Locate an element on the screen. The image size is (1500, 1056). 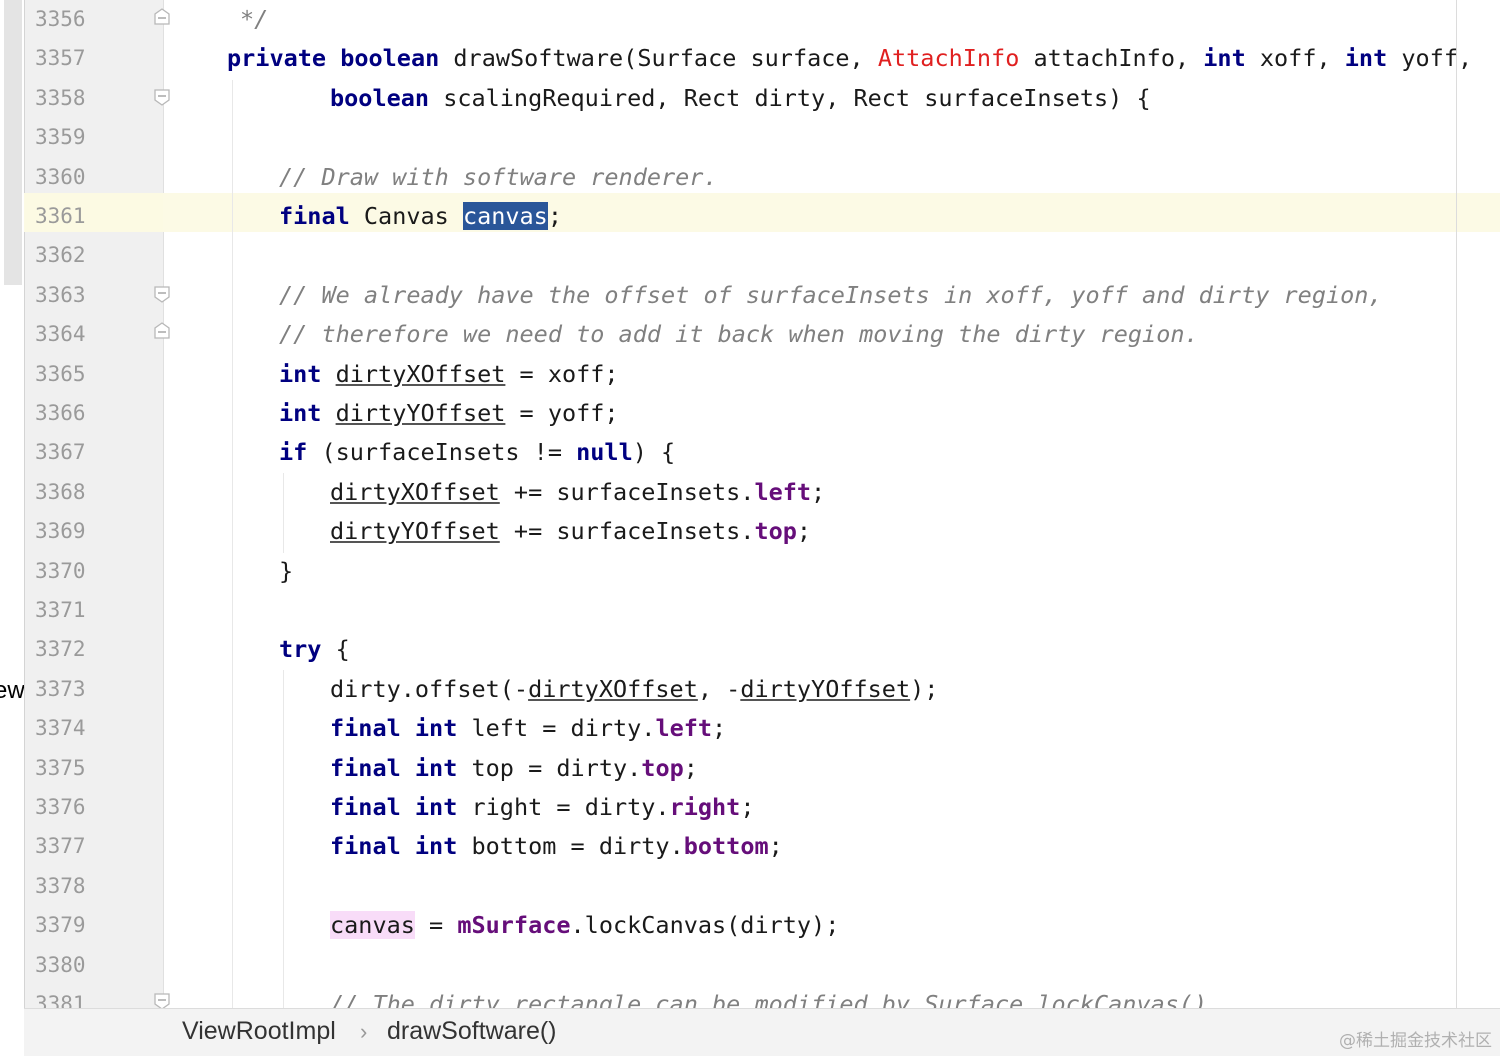
code-line: int dirtyYOffset = yoff; is located at coordinates (449, 413).